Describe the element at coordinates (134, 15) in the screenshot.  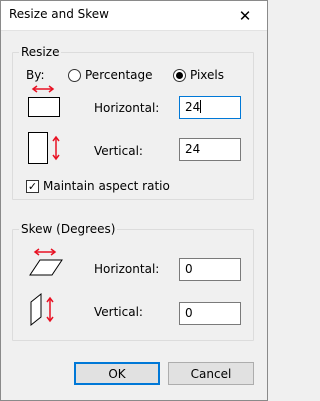
I see `title-bar: Resize and Skew ✕` at that location.